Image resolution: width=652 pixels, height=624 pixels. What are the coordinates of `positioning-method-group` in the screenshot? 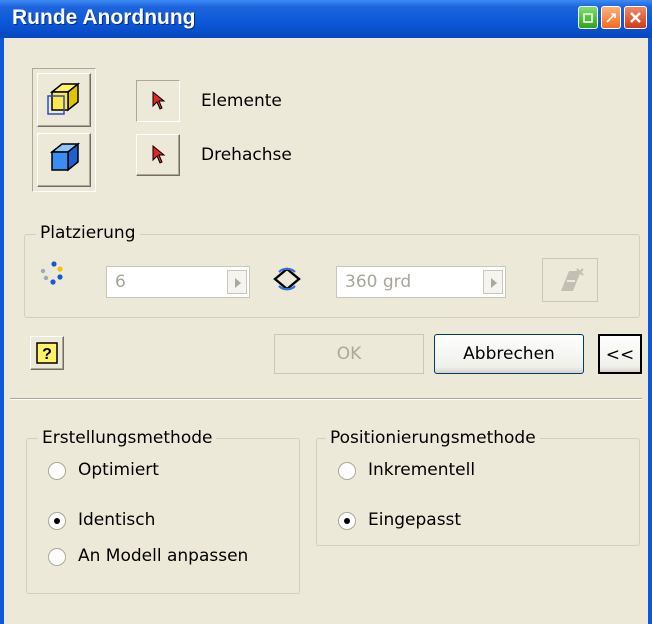 It's located at (478, 492).